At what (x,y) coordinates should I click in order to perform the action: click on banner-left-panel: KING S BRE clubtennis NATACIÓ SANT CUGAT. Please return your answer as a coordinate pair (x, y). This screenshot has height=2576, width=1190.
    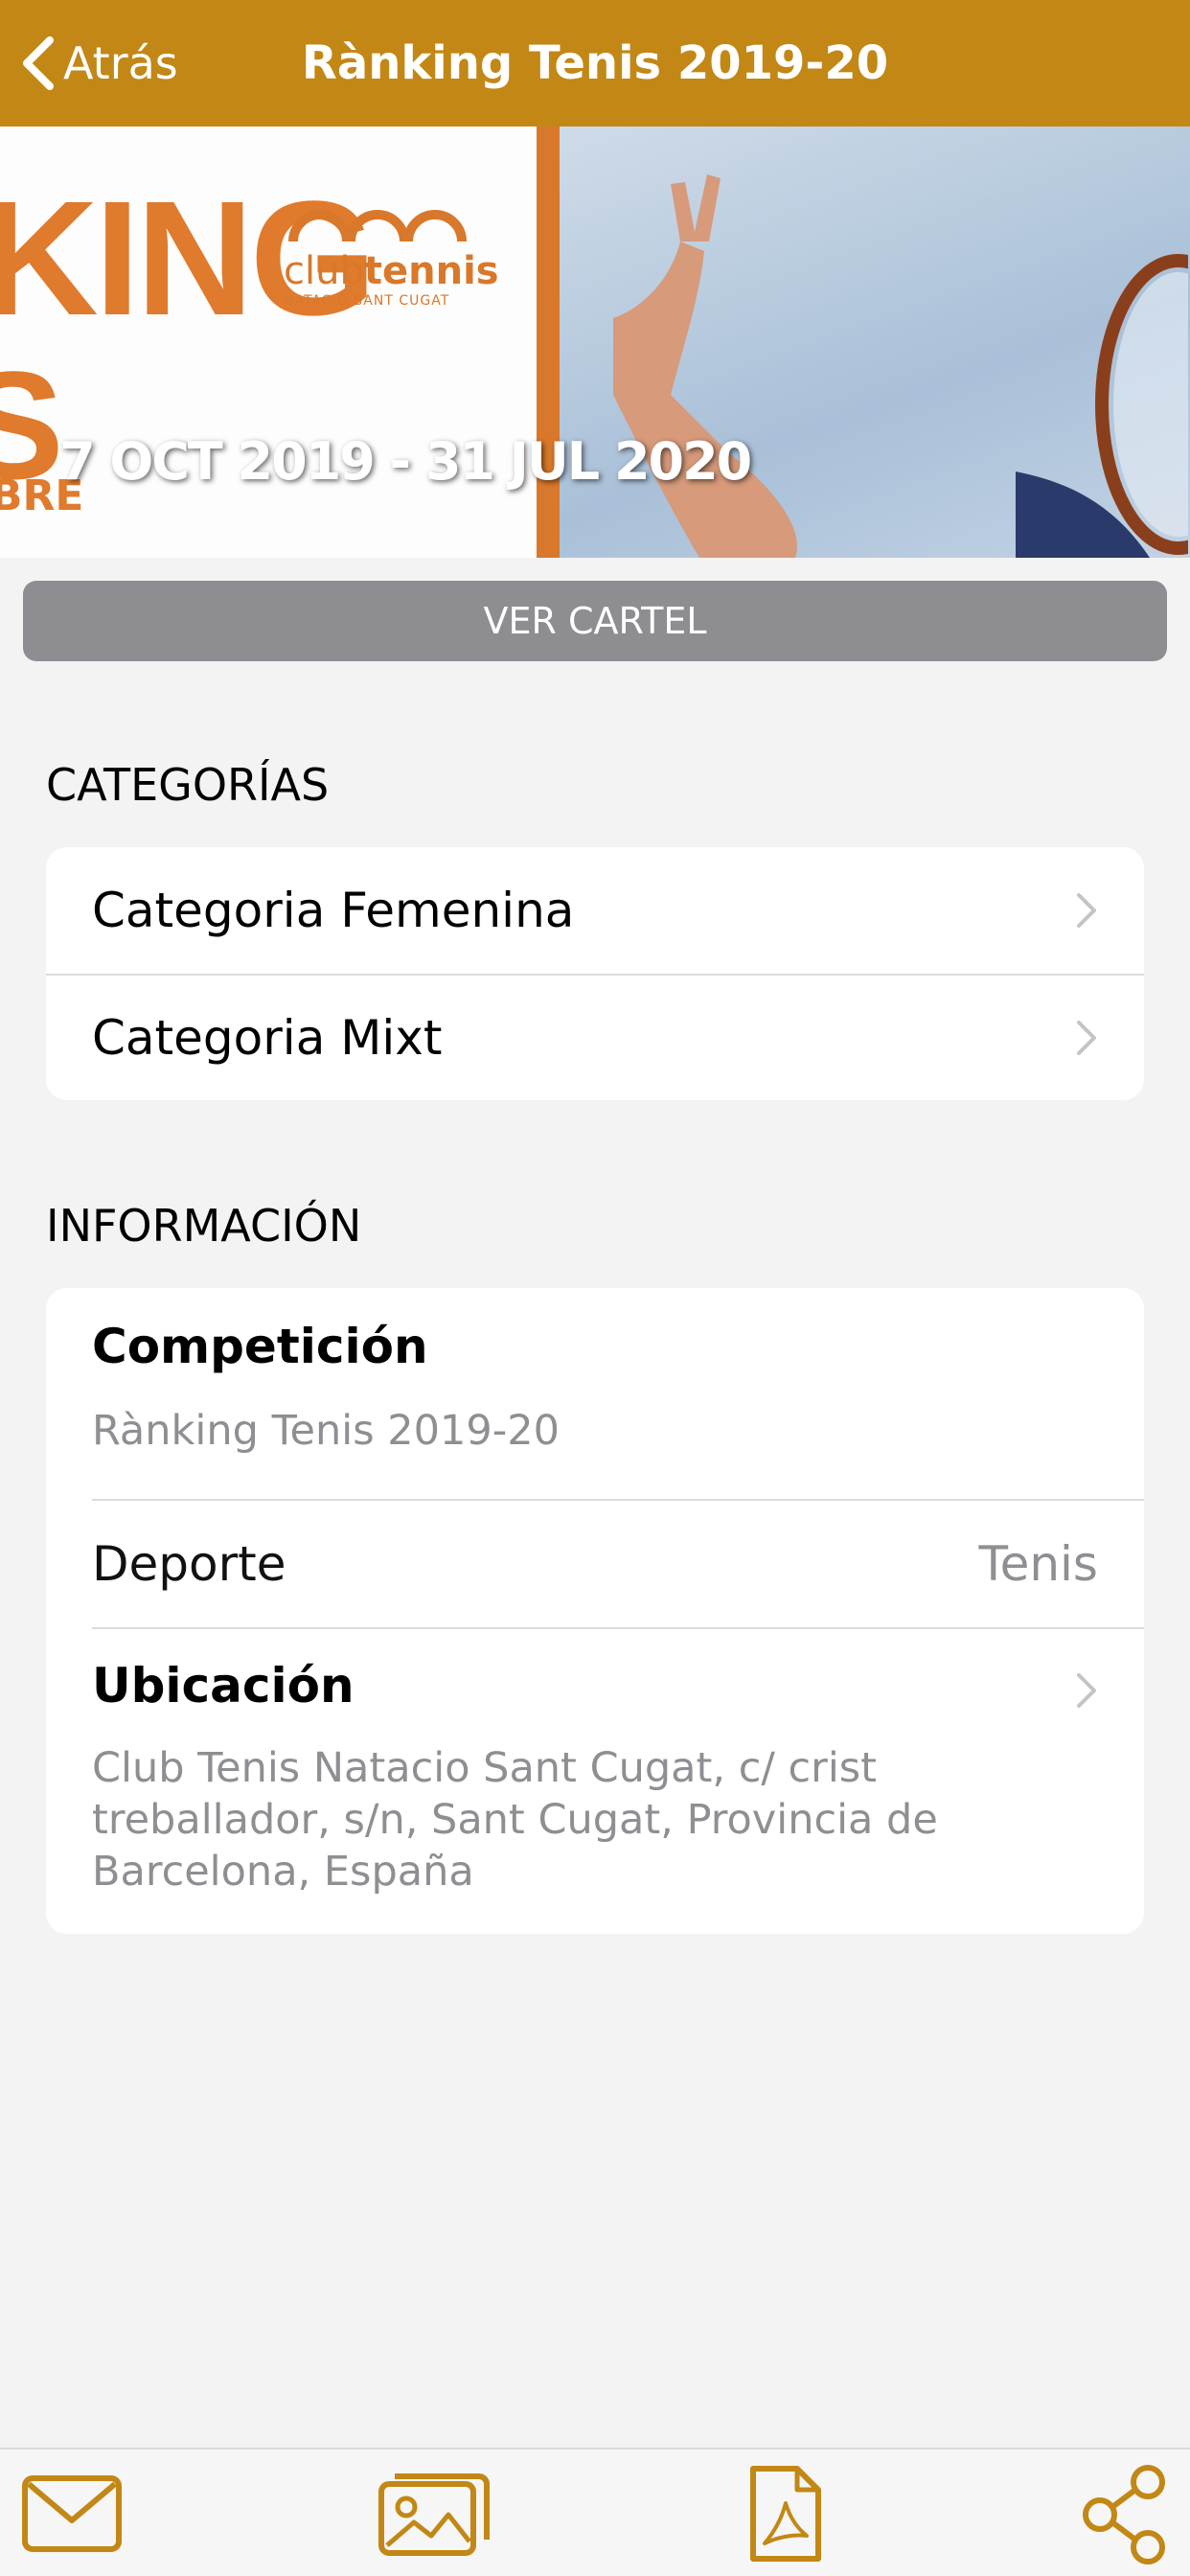
    Looking at the image, I should click on (269, 342).